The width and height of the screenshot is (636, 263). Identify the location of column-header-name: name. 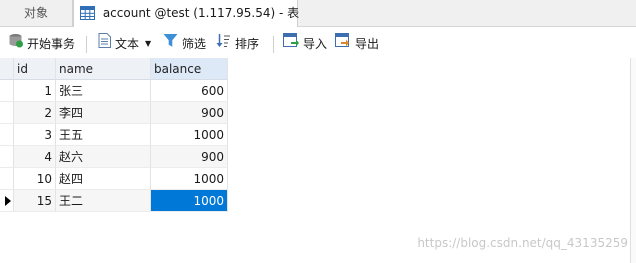
(103, 69).